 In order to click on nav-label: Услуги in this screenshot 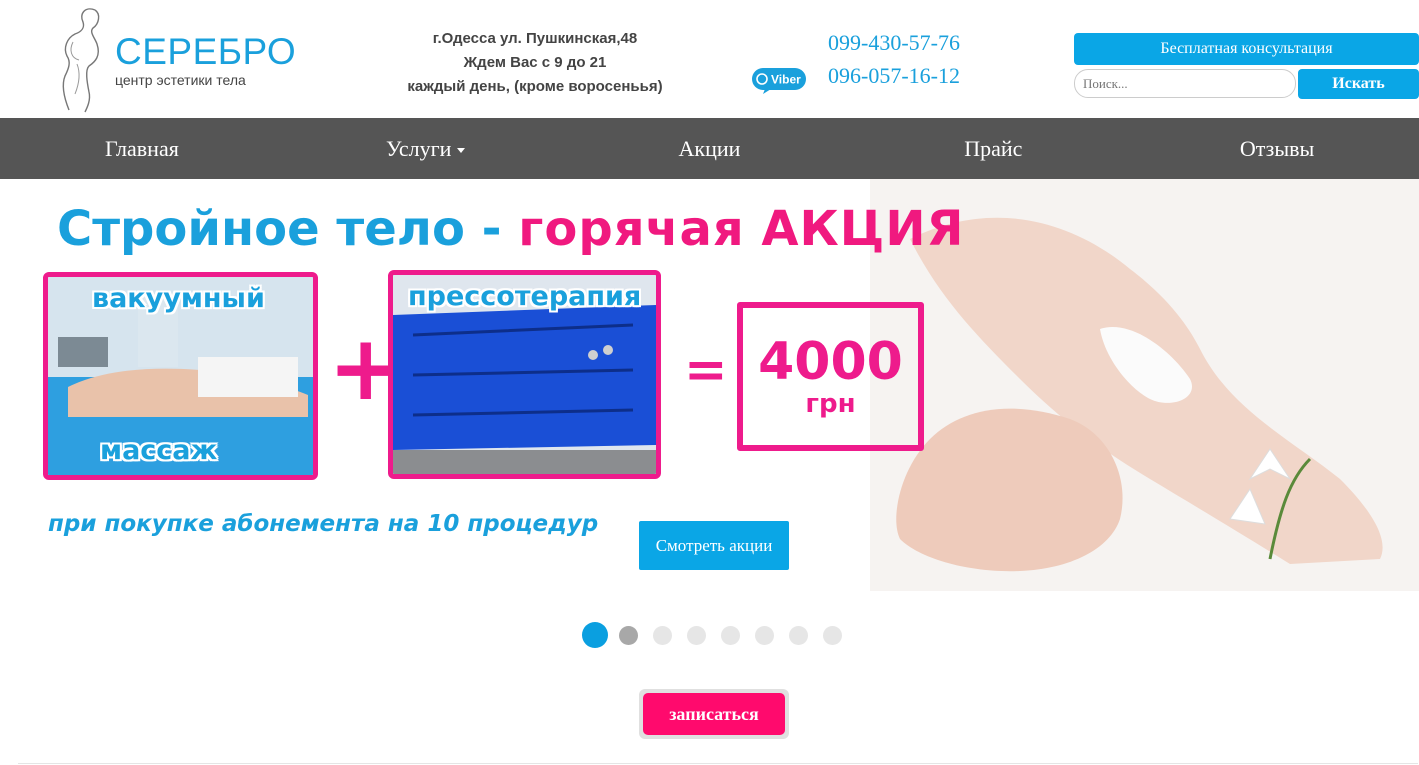, I will do `click(418, 148)`.